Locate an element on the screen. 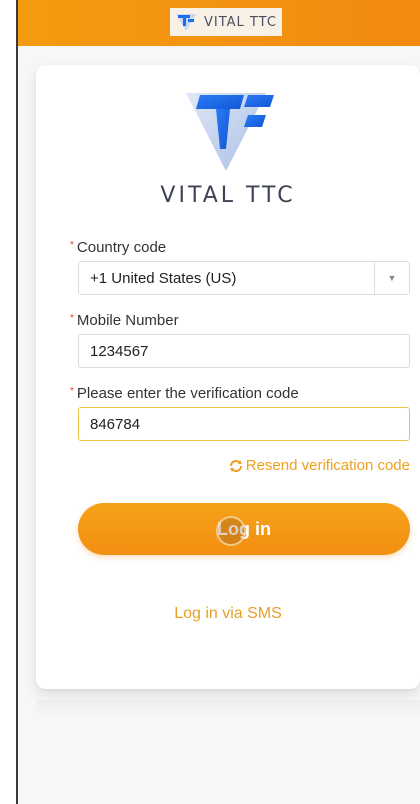  login-via-sms-link: Log in via SMS is located at coordinates (228, 614).